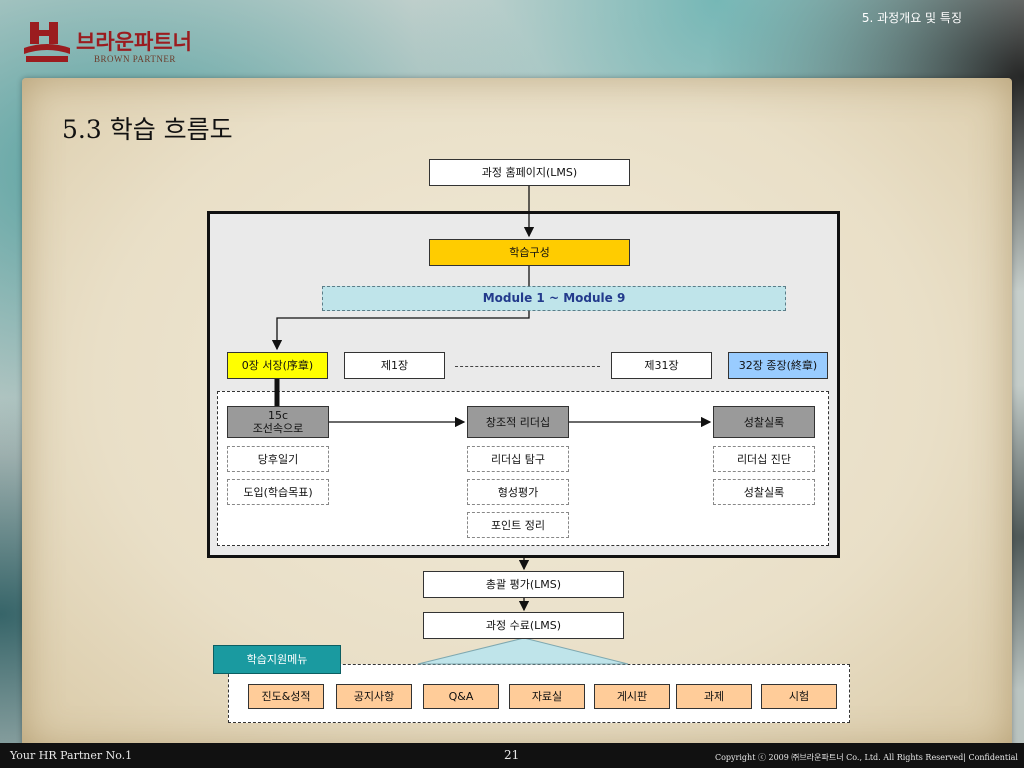 The height and width of the screenshot is (768, 1024). What do you see at coordinates (764, 422) in the screenshot?
I see `step-reflection-box: 성찰실록` at bounding box center [764, 422].